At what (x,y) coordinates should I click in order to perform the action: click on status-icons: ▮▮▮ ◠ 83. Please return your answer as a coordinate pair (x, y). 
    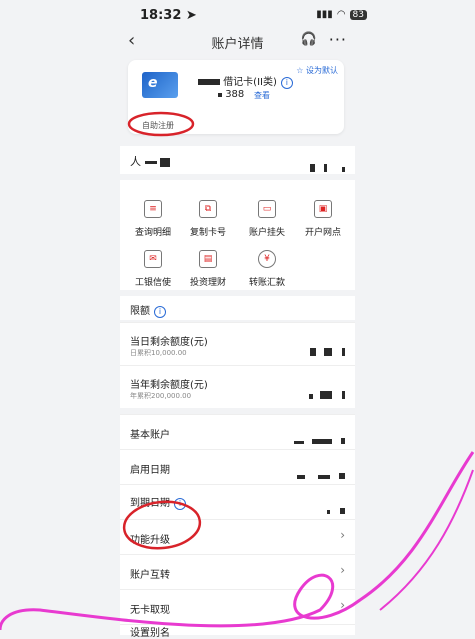
    Looking at the image, I should click on (341, 14).